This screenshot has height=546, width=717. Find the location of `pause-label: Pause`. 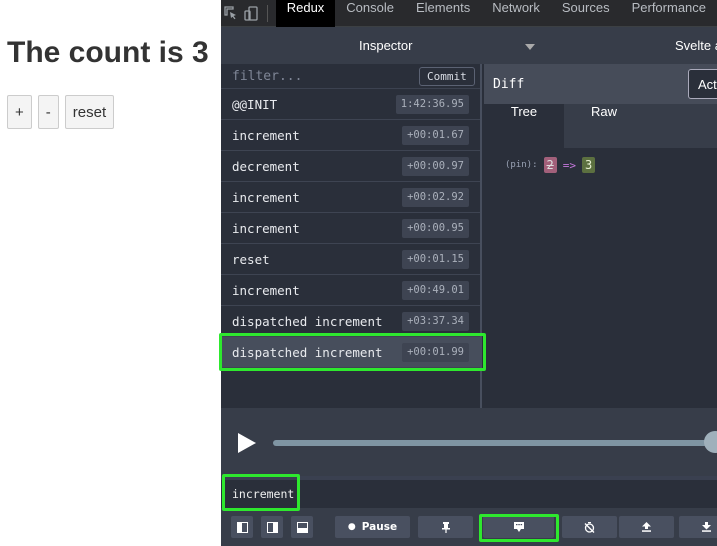

pause-label: Pause is located at coordinates (379, 527).